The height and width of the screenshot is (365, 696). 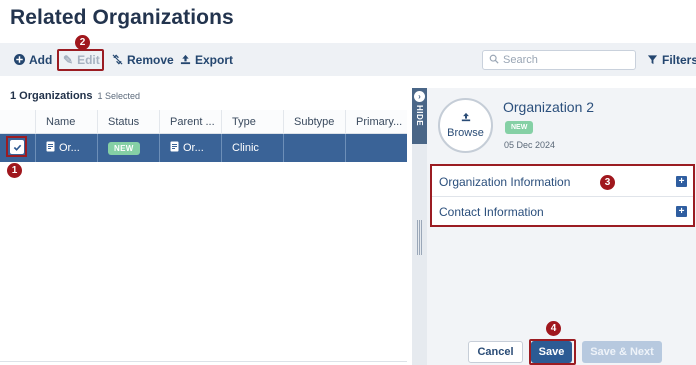 What do you see at coordinates (549, 107) in the screenshot?
I see `organization-name: Organization 2` at bounding box center [549, 107].